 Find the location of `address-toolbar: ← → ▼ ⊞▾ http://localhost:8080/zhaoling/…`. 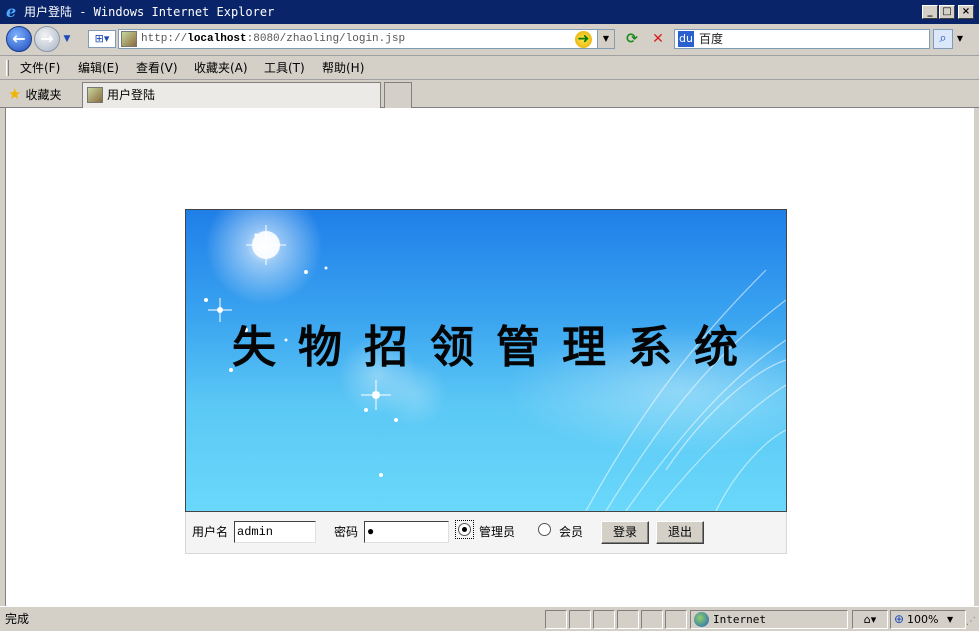

address-toolbar: ← → ▼ ⊞▾ http://localhost:8080/zhaoling/… is located at coordinates (489, 40).